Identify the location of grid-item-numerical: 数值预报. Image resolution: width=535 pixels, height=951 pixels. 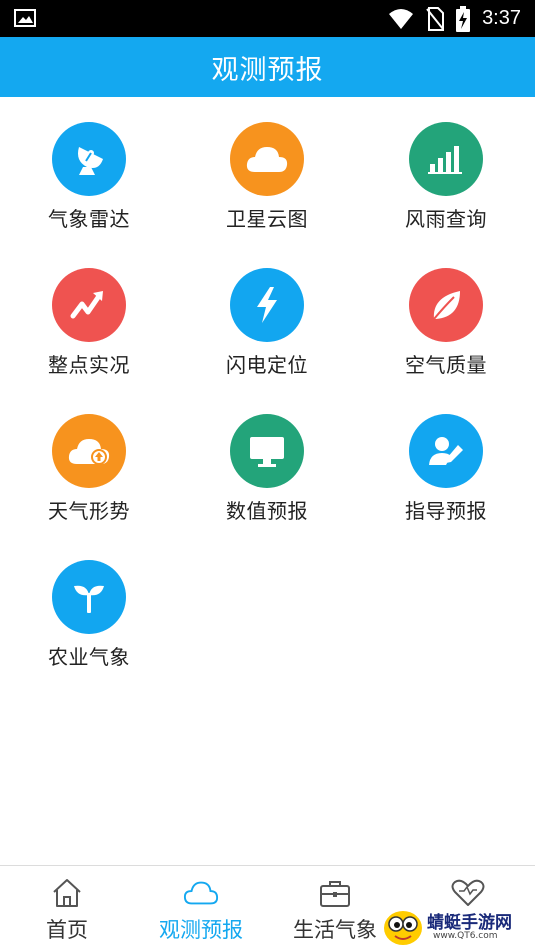
(267, 462).